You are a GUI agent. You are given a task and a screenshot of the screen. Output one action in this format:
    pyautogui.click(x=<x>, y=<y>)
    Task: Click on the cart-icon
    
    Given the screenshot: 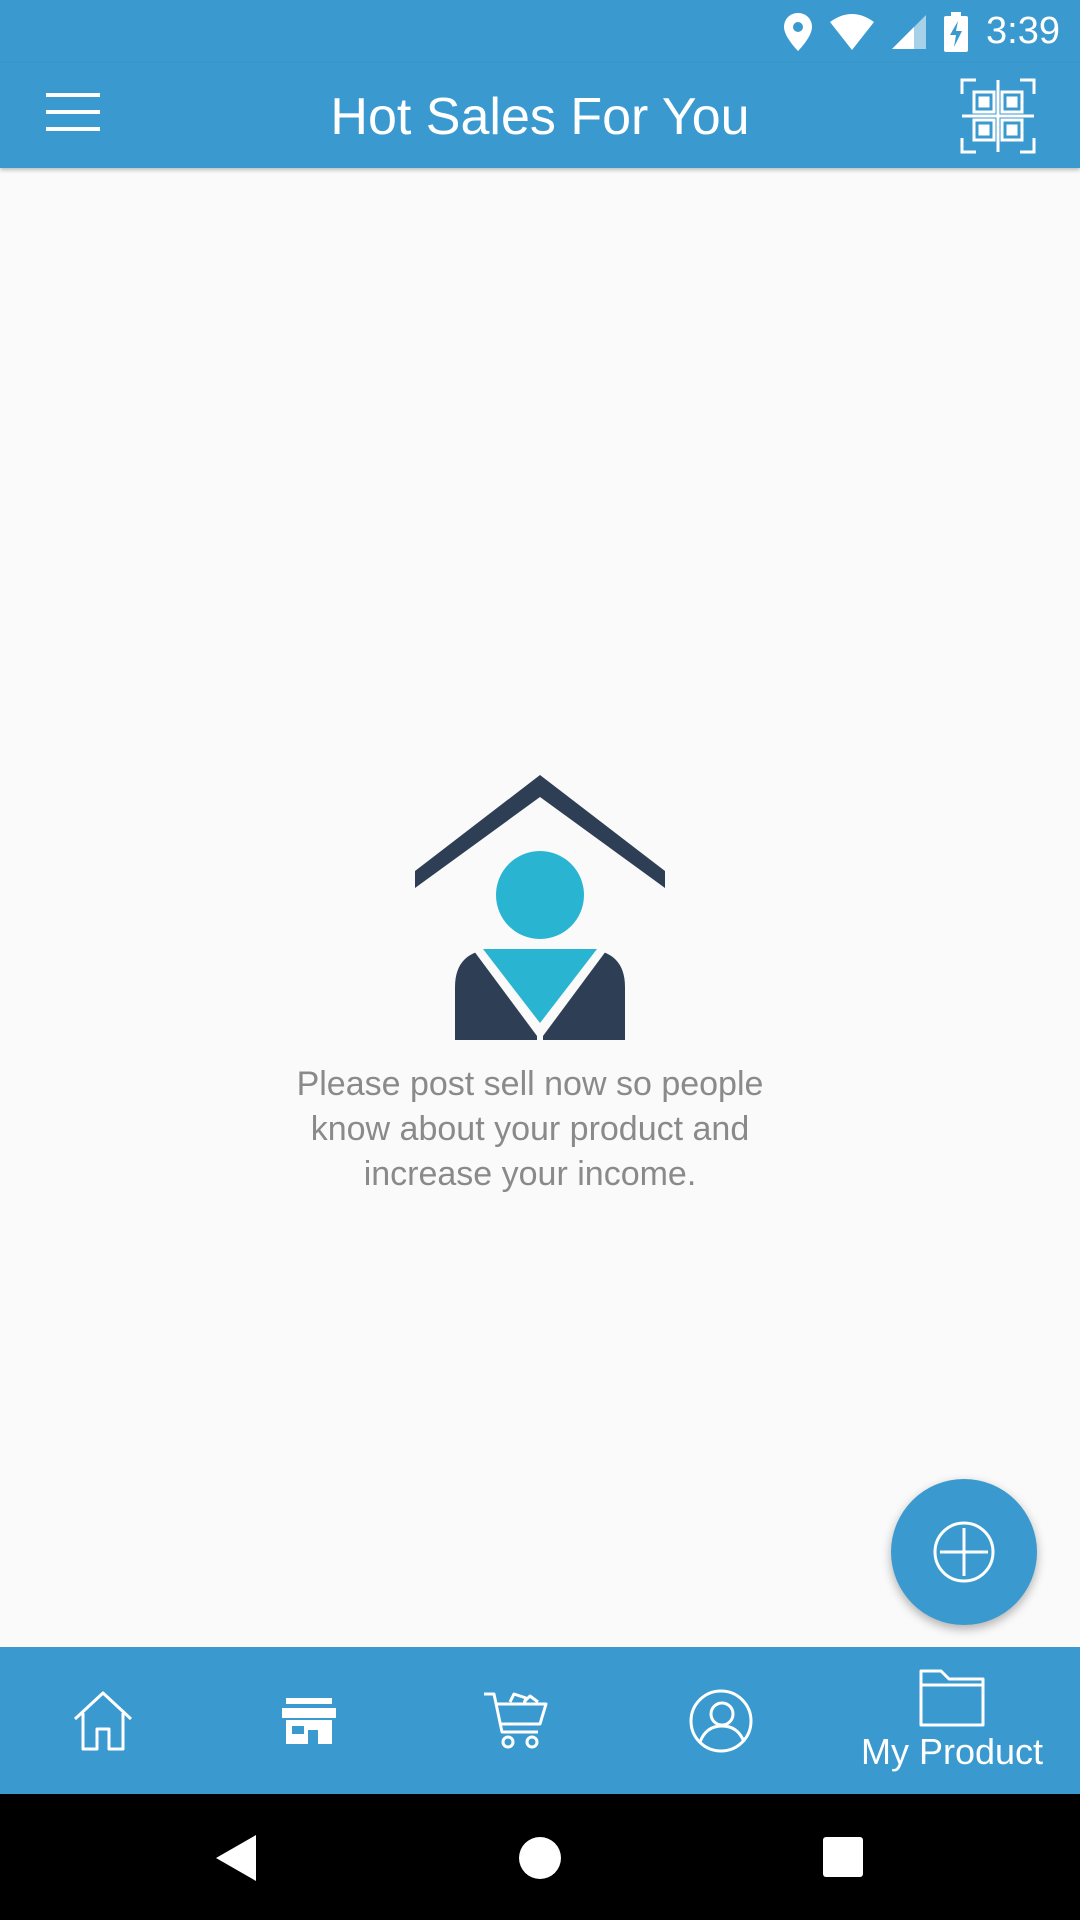 What is the action you would take?
    pyautogui.click(x=516, y=1720)
    